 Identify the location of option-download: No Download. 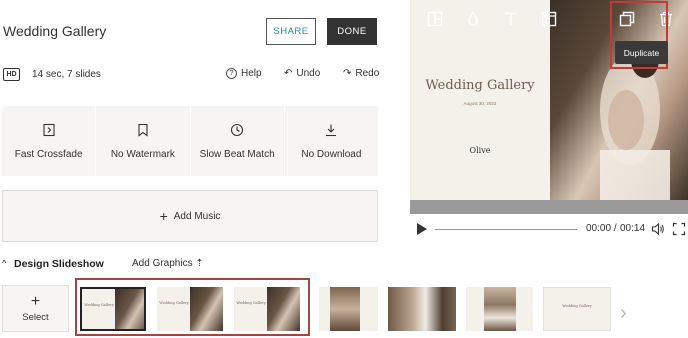
(331, 141).